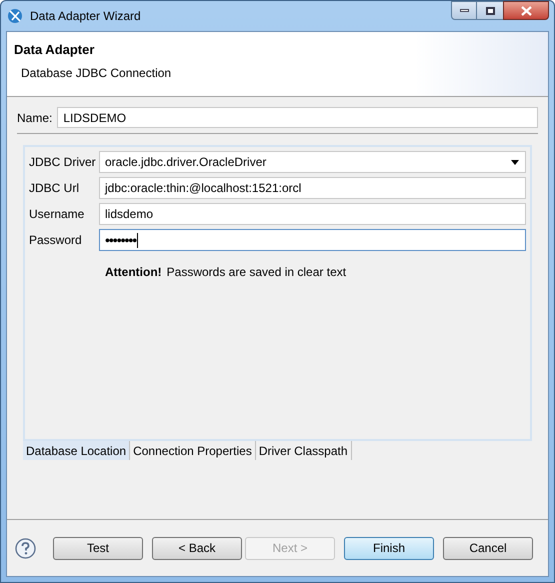 This screenshot has height=583, width=555. What do you see at coordinates (25, 548) in the screenshot?
I see `help-icon` at bounding box center [25, 548].